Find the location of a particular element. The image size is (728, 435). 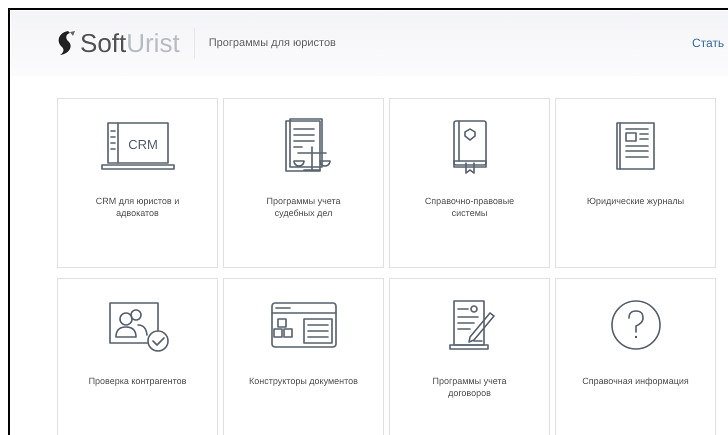

tagline: Программы для юристов is located at coordinates (272, 43).